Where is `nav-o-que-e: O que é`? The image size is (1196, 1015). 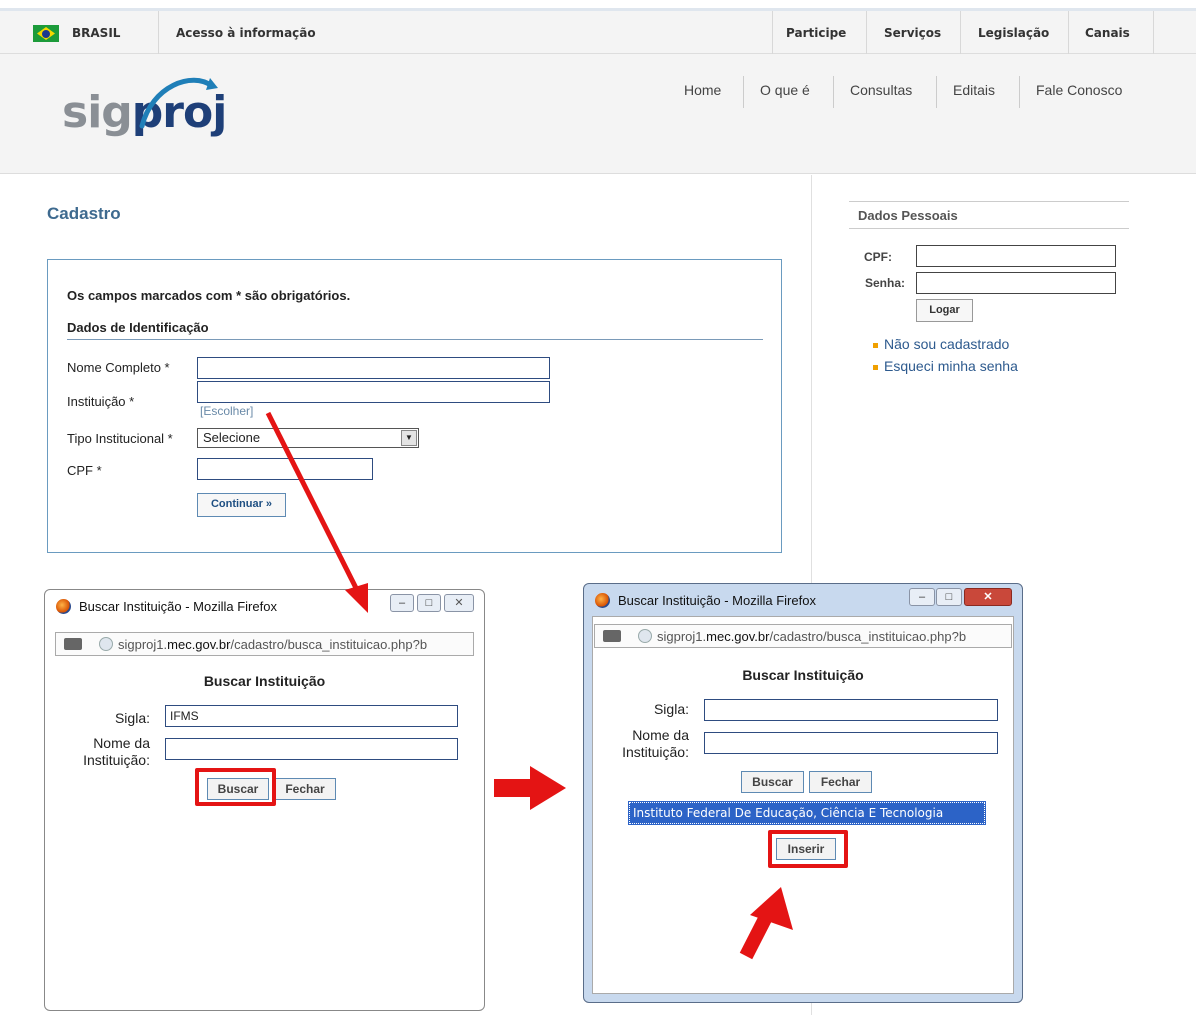 nav-o-que-e: O que é is located at coordinates (785, 90).